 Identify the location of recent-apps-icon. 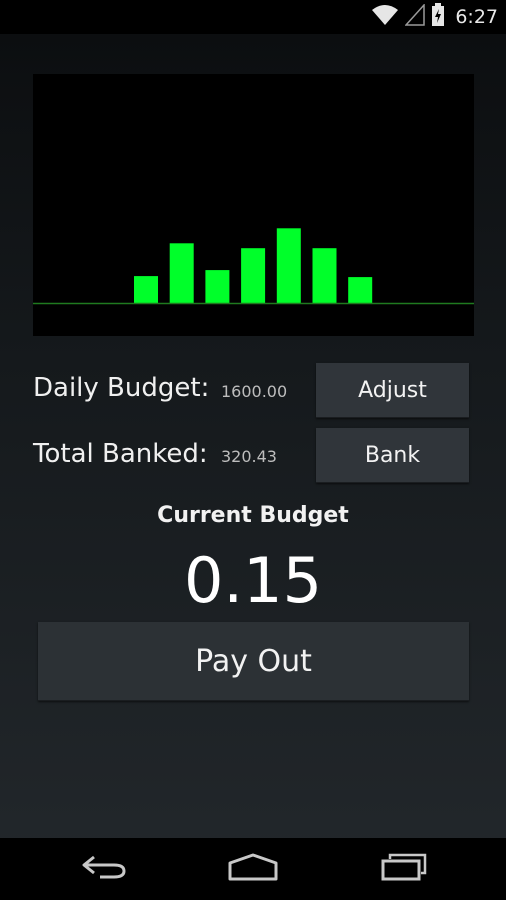
(404, 869).